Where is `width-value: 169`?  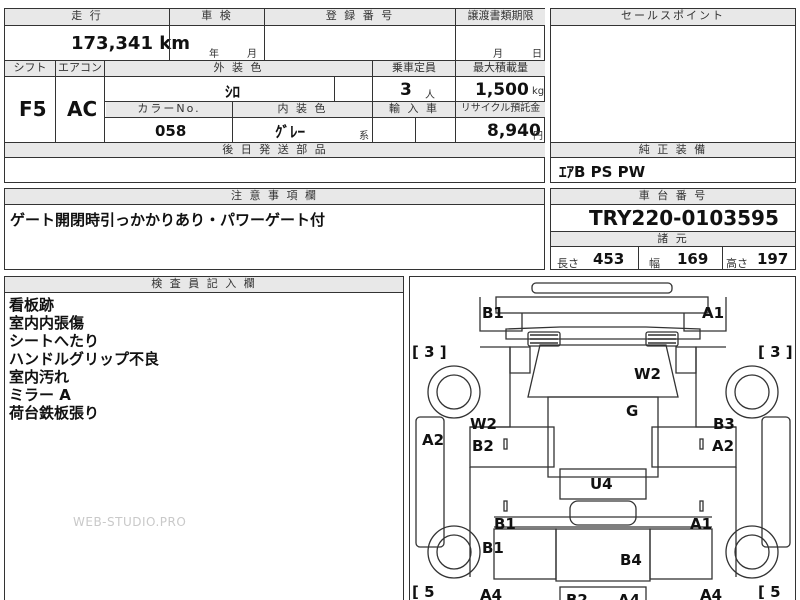 width-value: 169 is located at coordinates (693, 259).